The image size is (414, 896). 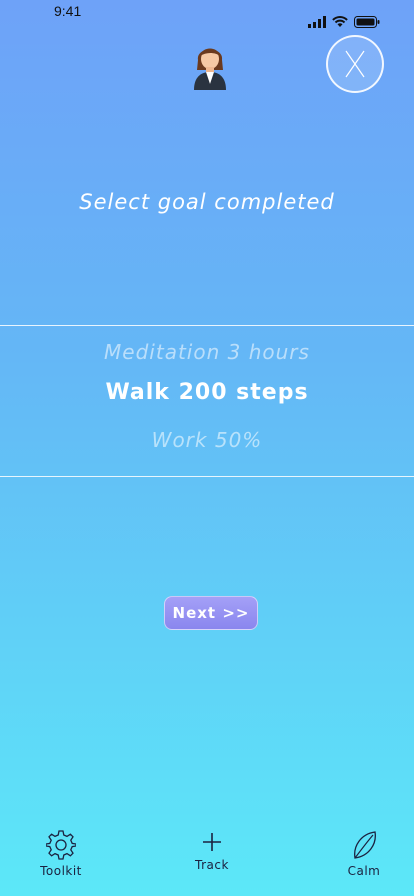 I want to click on tab-toolkit: Toolkit, so click(x=61, y=854).